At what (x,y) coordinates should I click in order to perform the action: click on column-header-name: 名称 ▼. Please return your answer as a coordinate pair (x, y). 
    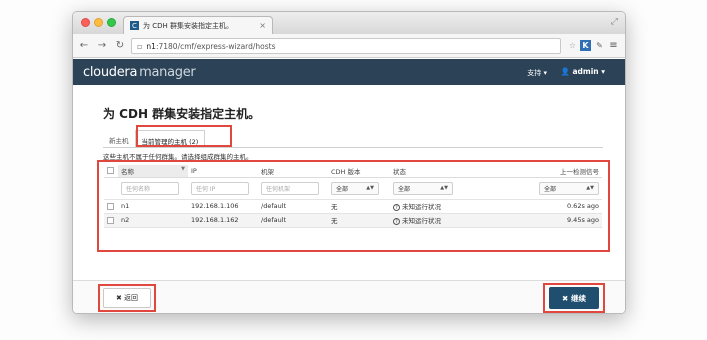
    Looking at the image, I should click on (153, 171).